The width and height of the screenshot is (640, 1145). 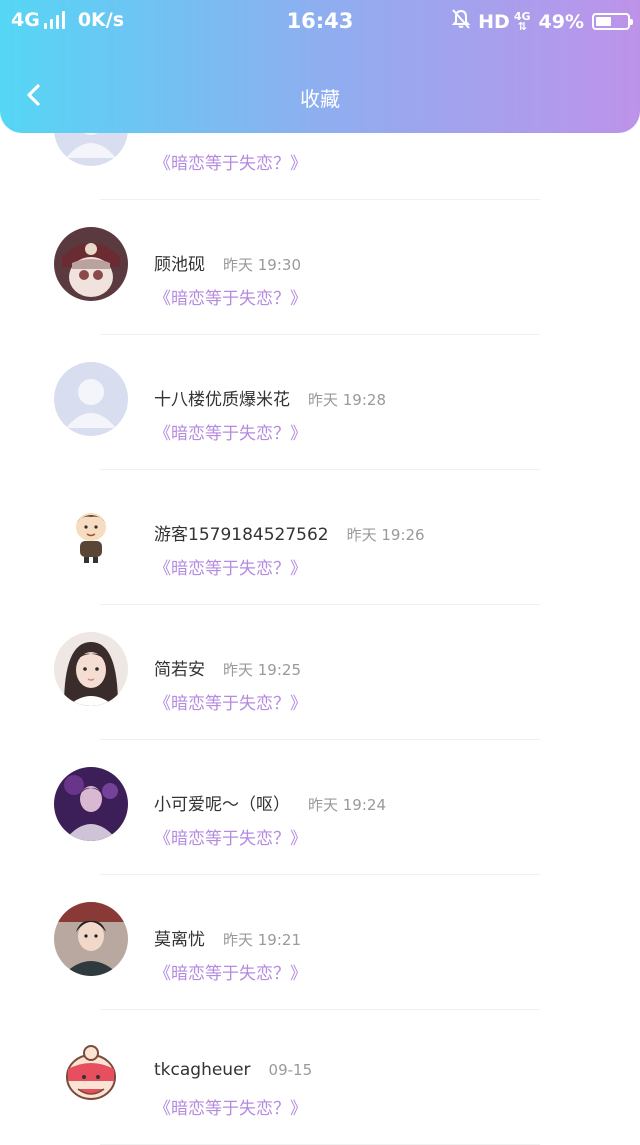 What do you see at coordinates (262, 940) in the screenshot?
I see `favorite-time: 昨天 19:21` at bounding box center [262, 940].